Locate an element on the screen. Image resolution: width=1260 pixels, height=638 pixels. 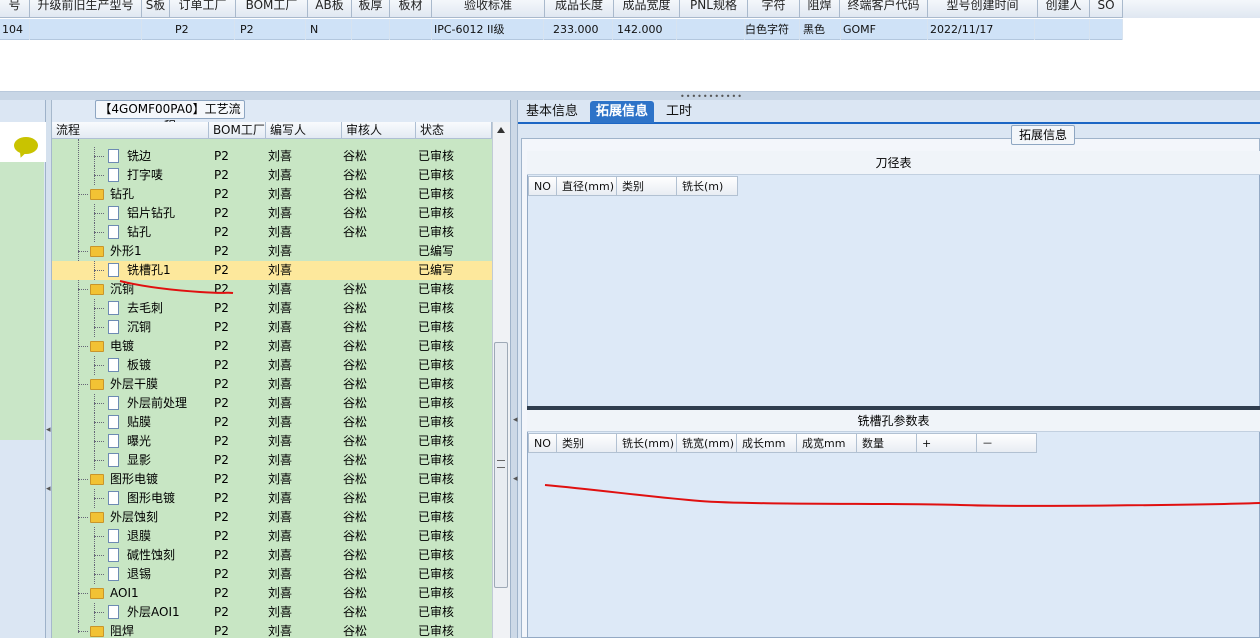
process-tree-row: 外层前处理 P2 刘喜 谷松 已审核 is located at coordinates (272, 403).